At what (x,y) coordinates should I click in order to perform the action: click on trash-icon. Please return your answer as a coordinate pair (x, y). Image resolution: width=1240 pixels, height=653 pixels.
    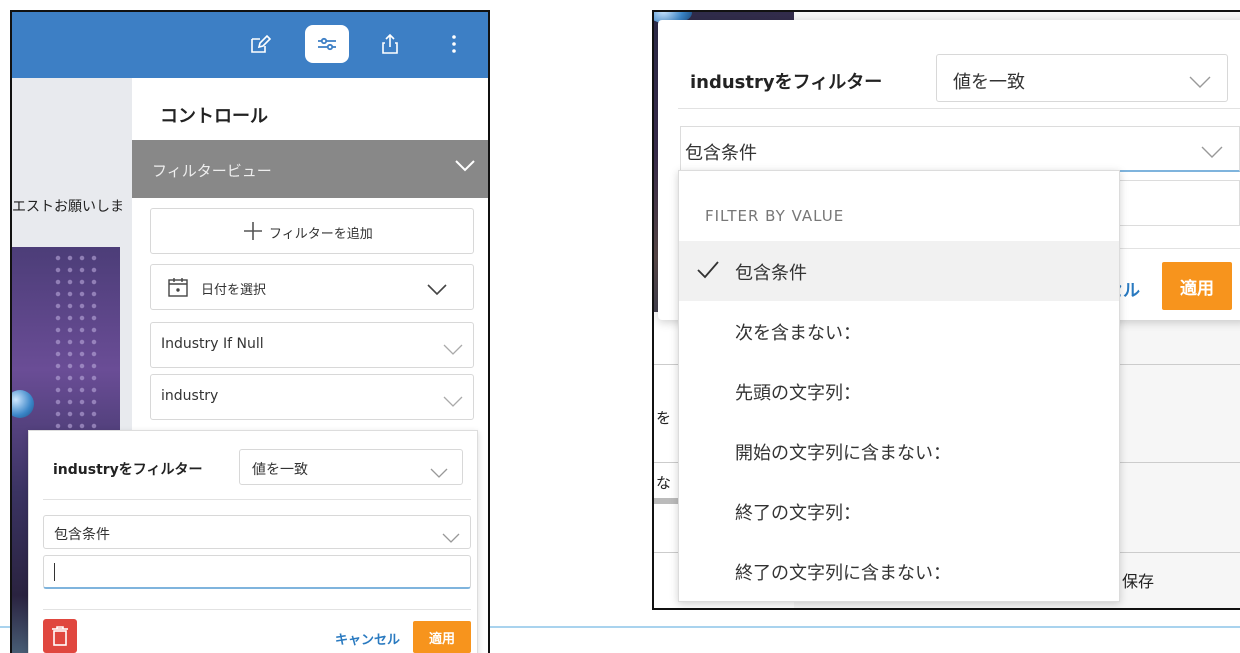
    Looking at the image, I should click on (60, 636).